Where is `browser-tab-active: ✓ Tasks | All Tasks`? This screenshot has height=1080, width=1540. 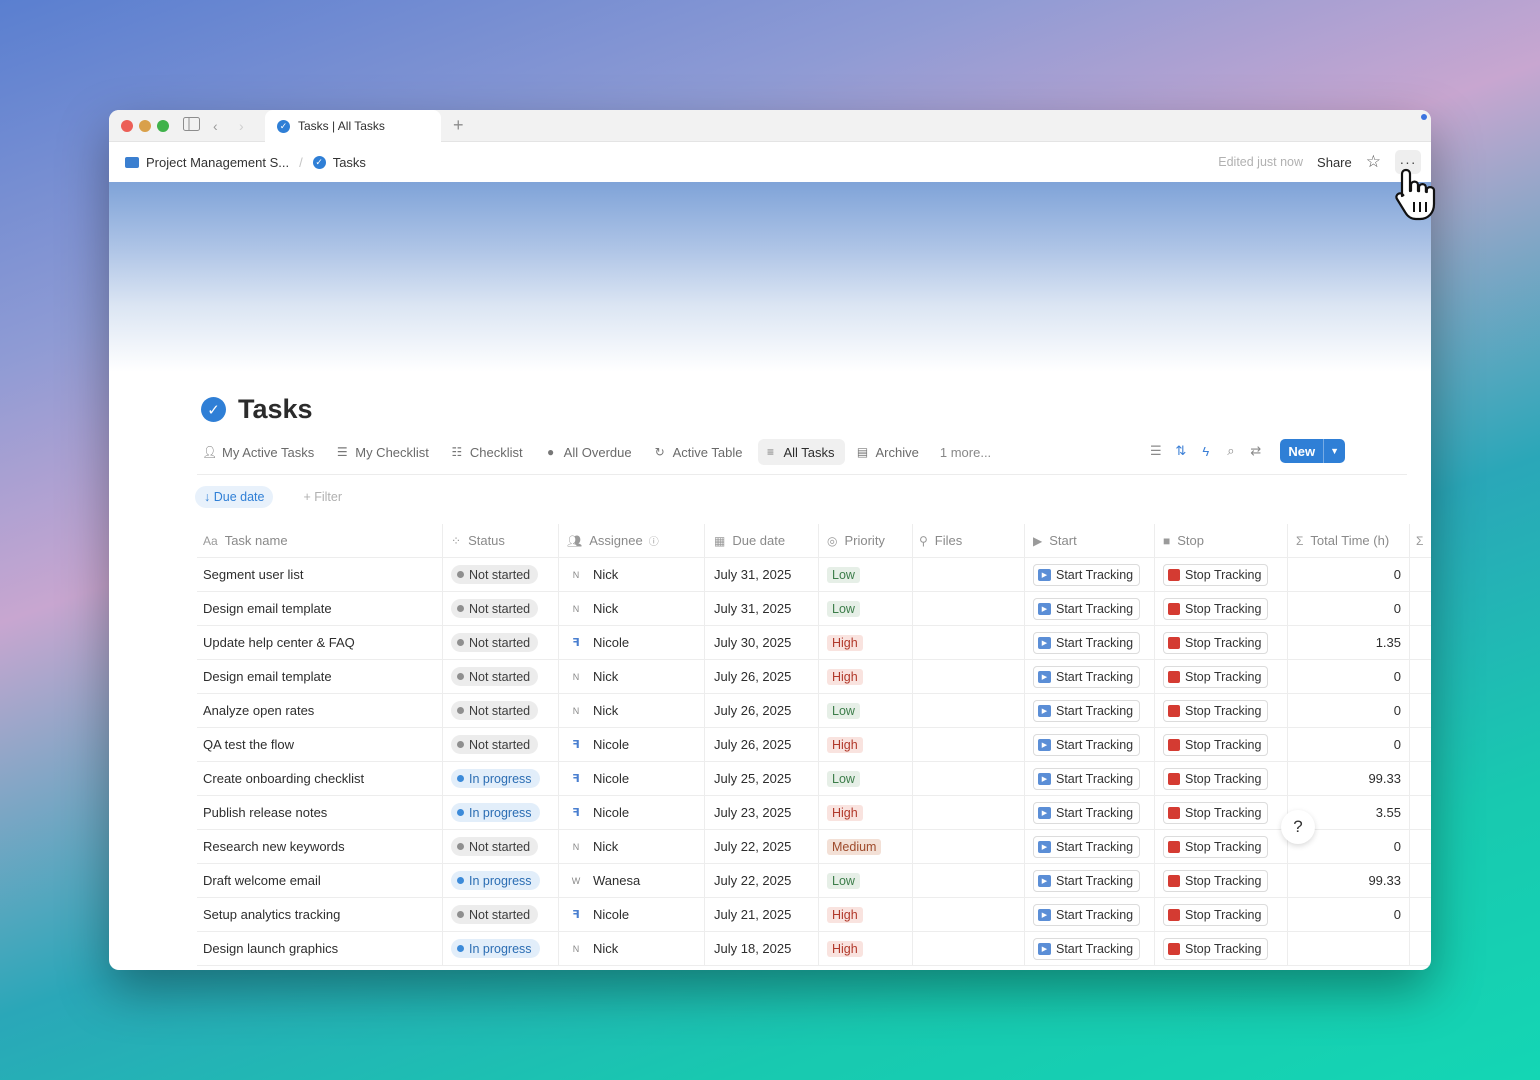
browser-tab-active: ✓ Tasks | All Tasks is located at coordinates (353, 126).